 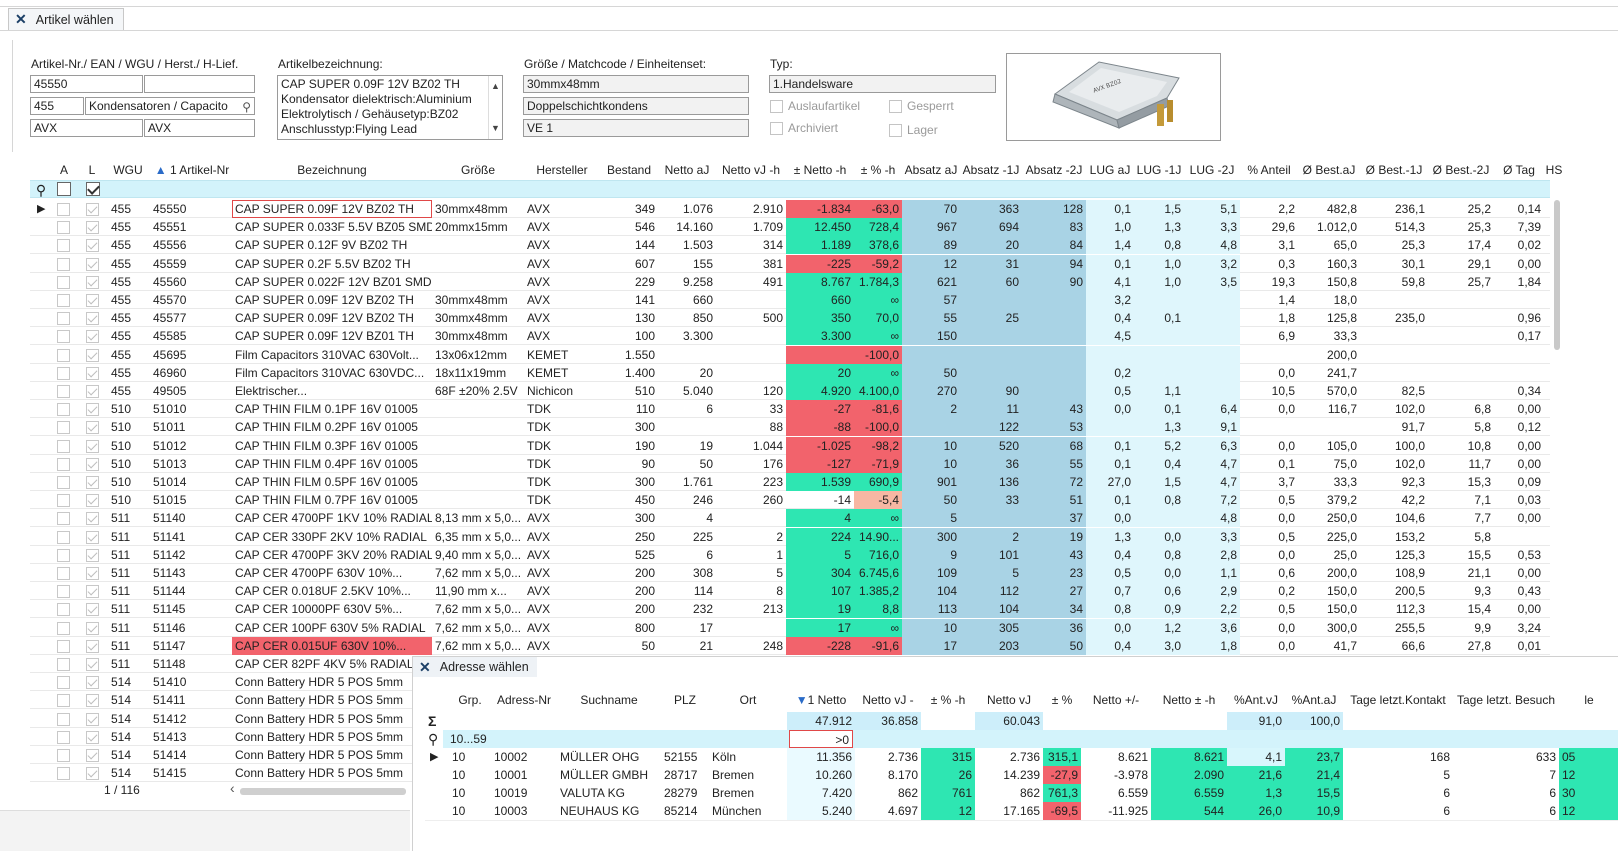 I want to click on column-header-nvj: Netto vJ -, so click(x=888, y=700).